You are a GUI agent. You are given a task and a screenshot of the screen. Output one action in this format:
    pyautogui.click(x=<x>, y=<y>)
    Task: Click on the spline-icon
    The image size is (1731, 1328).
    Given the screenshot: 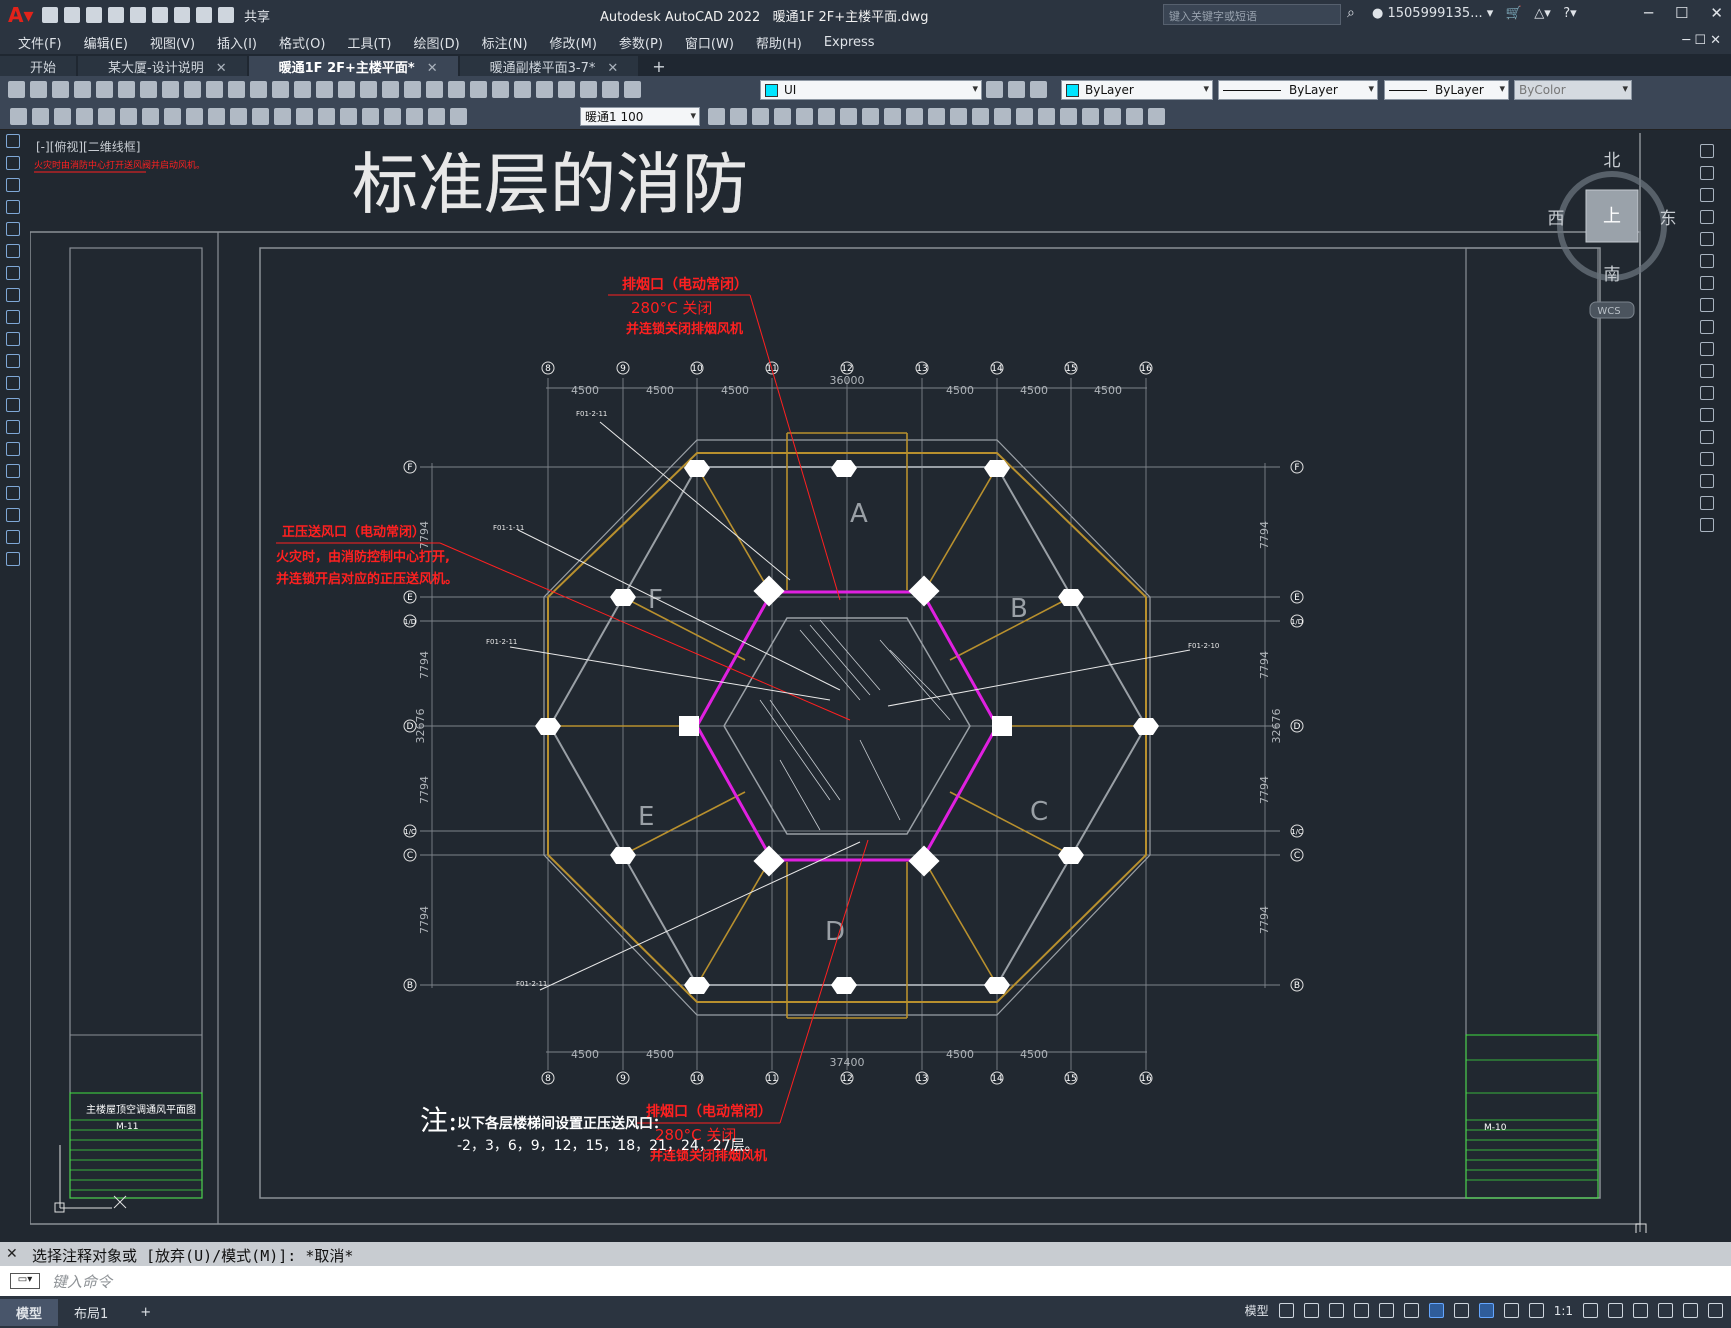 What is the action you would take?
    pyautogui.click(x=13, y=317)
    